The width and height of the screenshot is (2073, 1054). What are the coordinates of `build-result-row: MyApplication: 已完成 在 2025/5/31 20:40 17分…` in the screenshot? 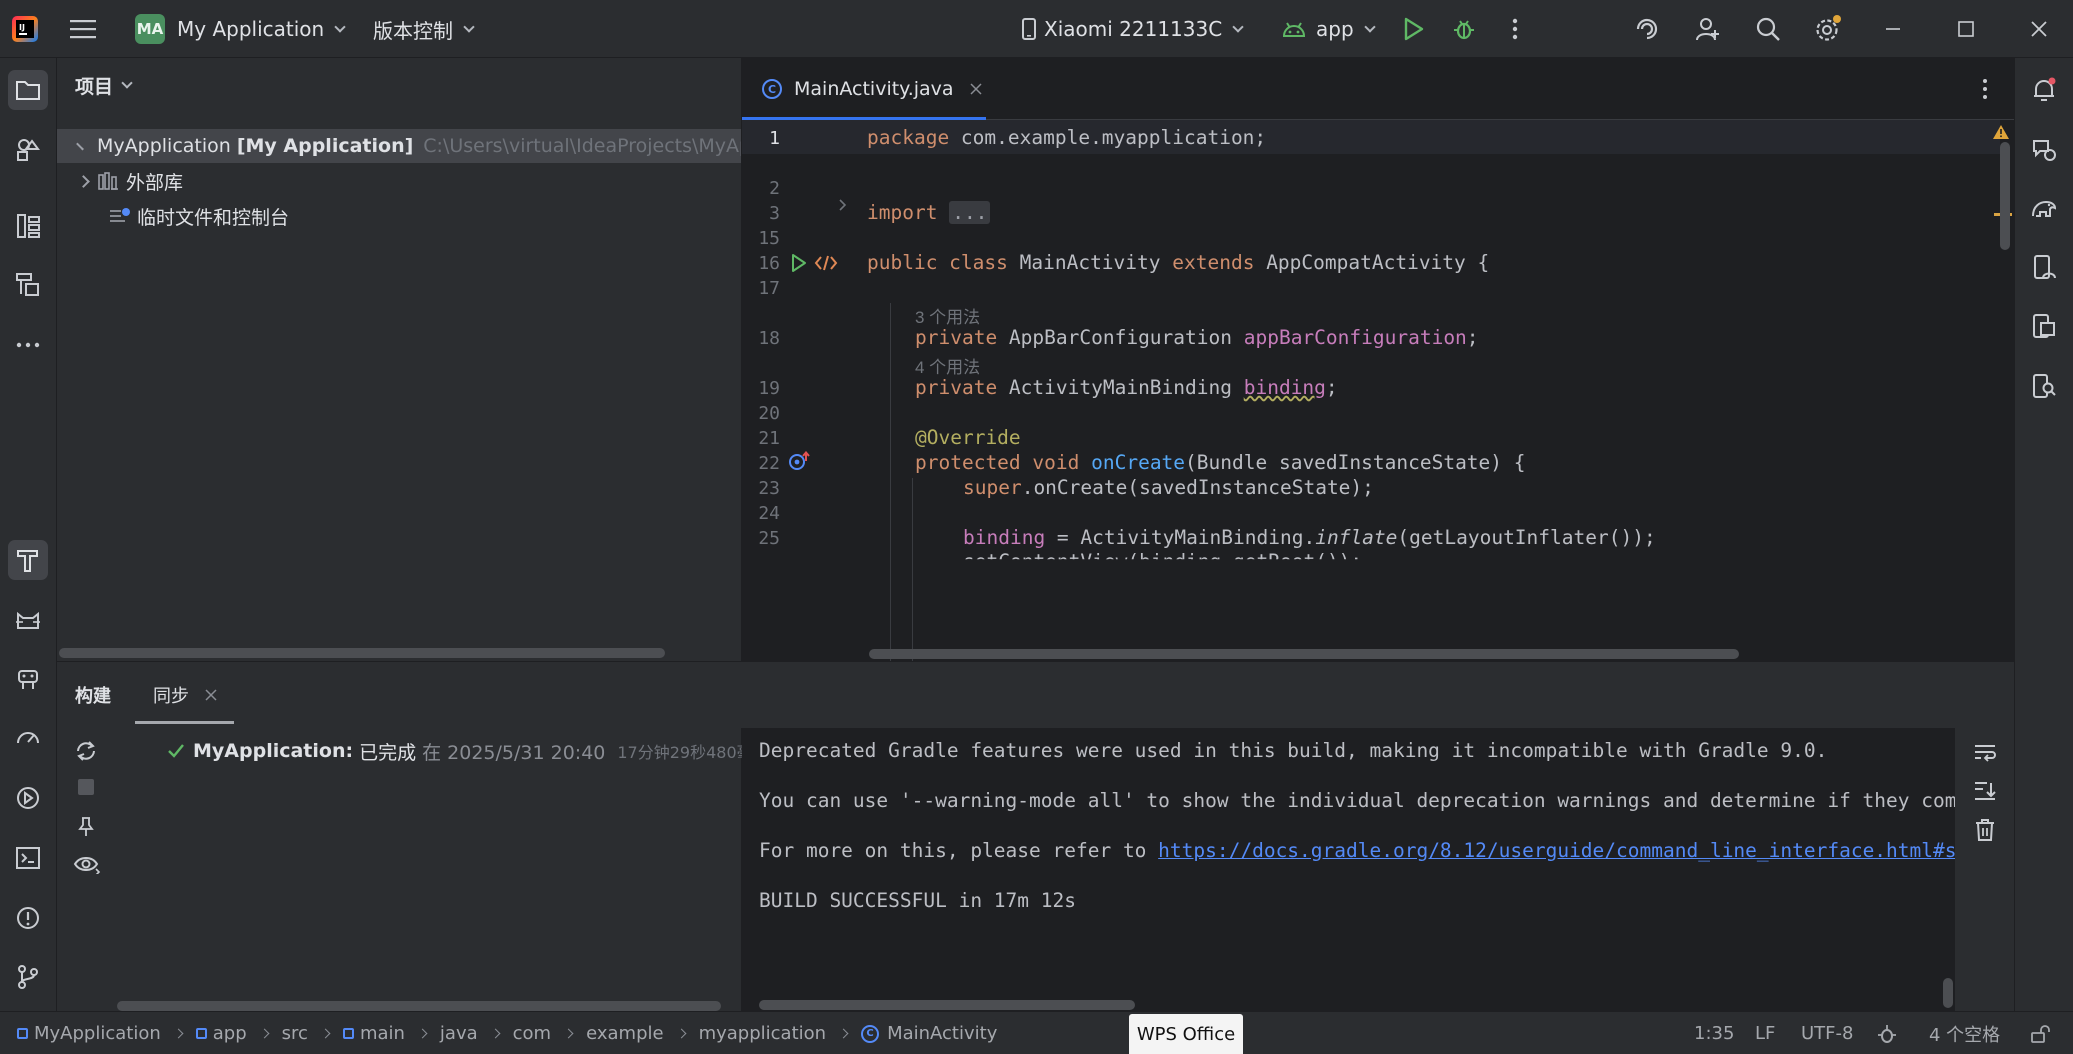 It's located at (468, 751).